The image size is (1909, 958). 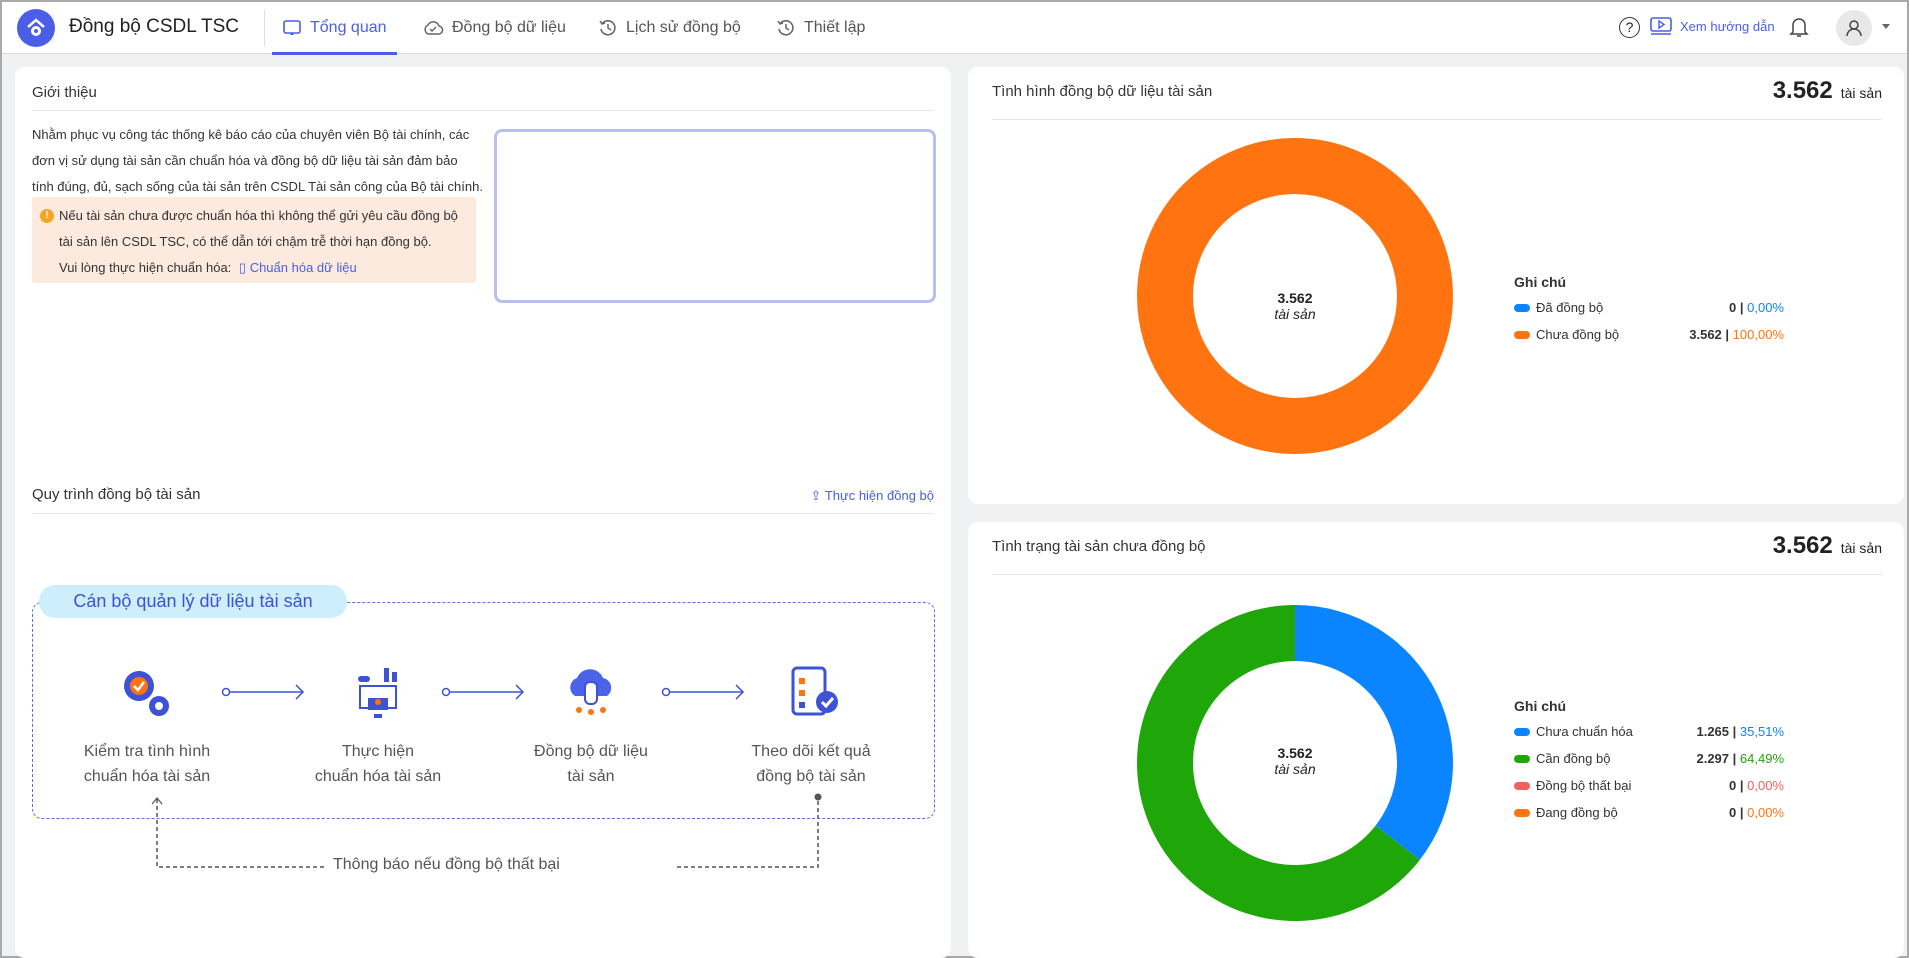 I want to click on user-icon, so click(x=1854, y=28).